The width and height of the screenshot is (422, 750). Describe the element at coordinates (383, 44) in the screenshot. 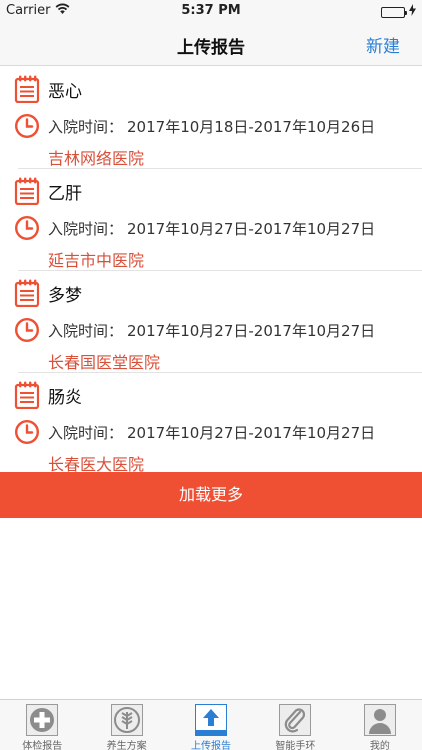

I see `new-report-button: 新建` at that location.